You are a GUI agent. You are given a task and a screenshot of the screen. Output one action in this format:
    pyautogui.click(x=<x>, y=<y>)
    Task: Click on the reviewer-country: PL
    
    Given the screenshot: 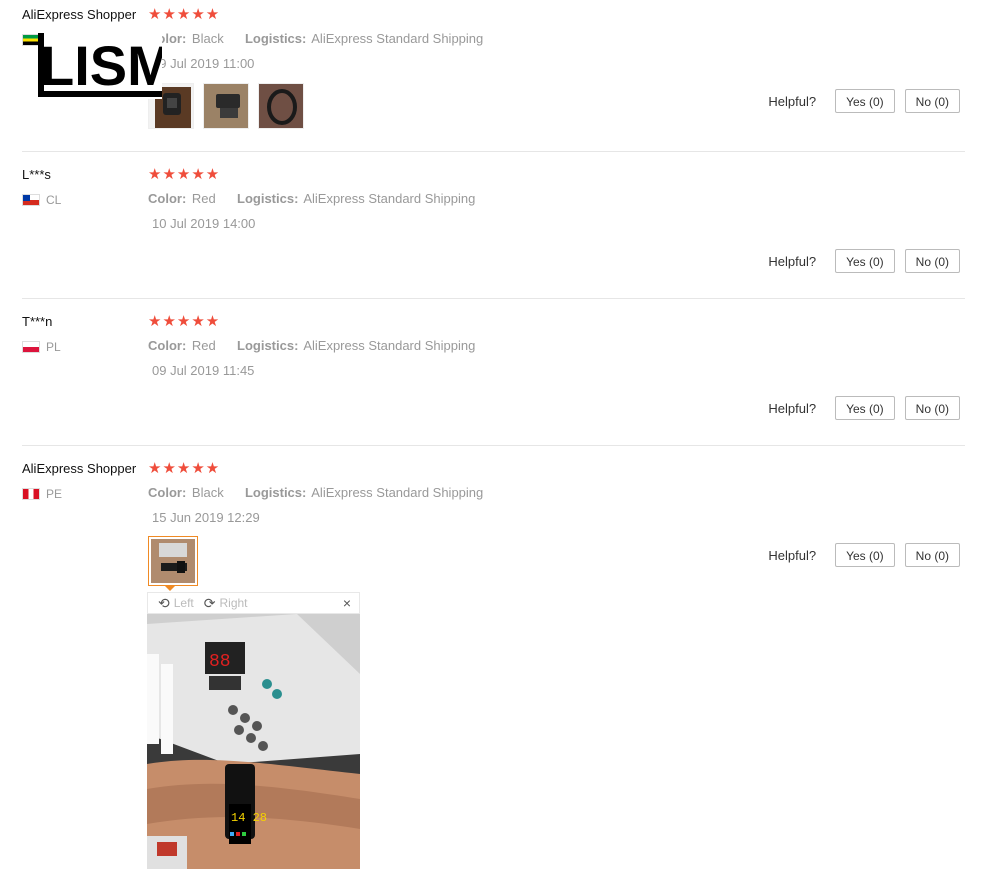 What is the action you would take?
    pyautogui.click(x=41, y=347)
    